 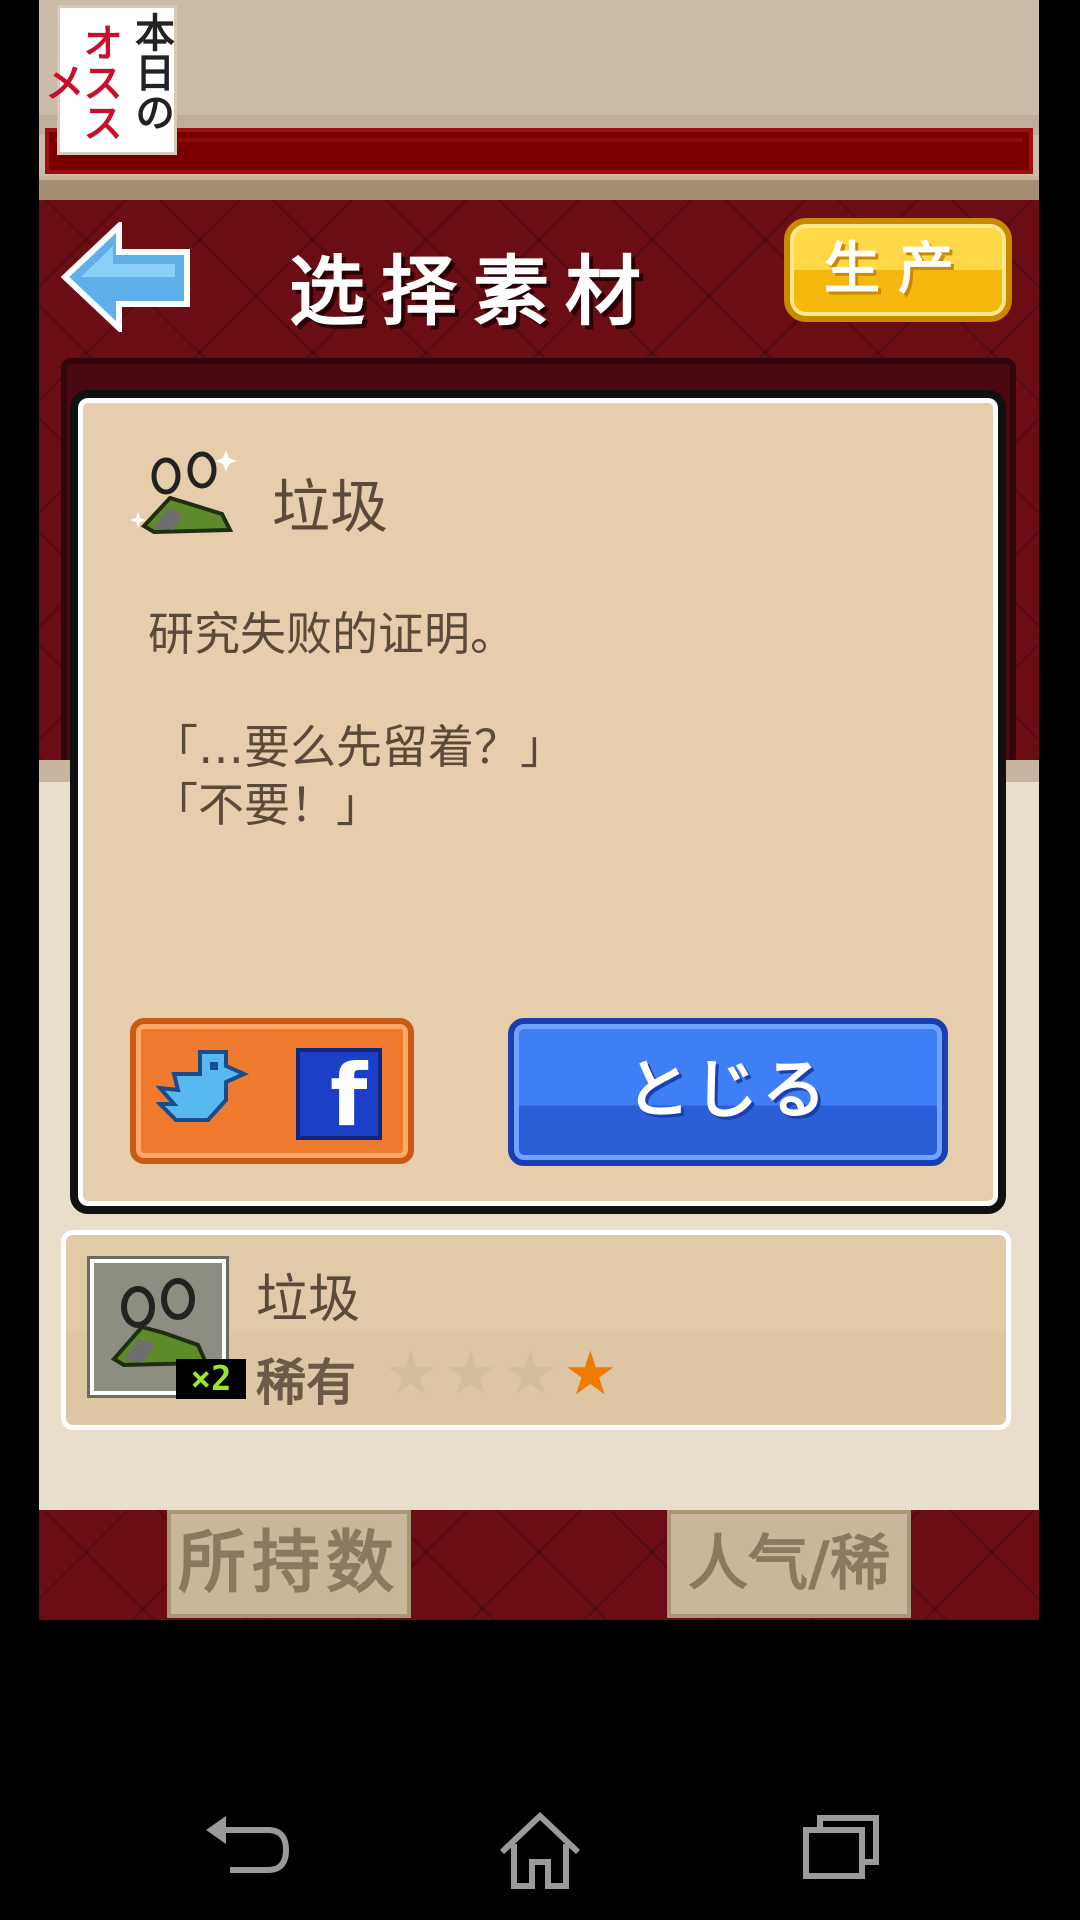 What do you see at coordinates (330, 507) in the screenshot?
I see `dialog-item-name: 垃圾` at bounding box center [330, 507].